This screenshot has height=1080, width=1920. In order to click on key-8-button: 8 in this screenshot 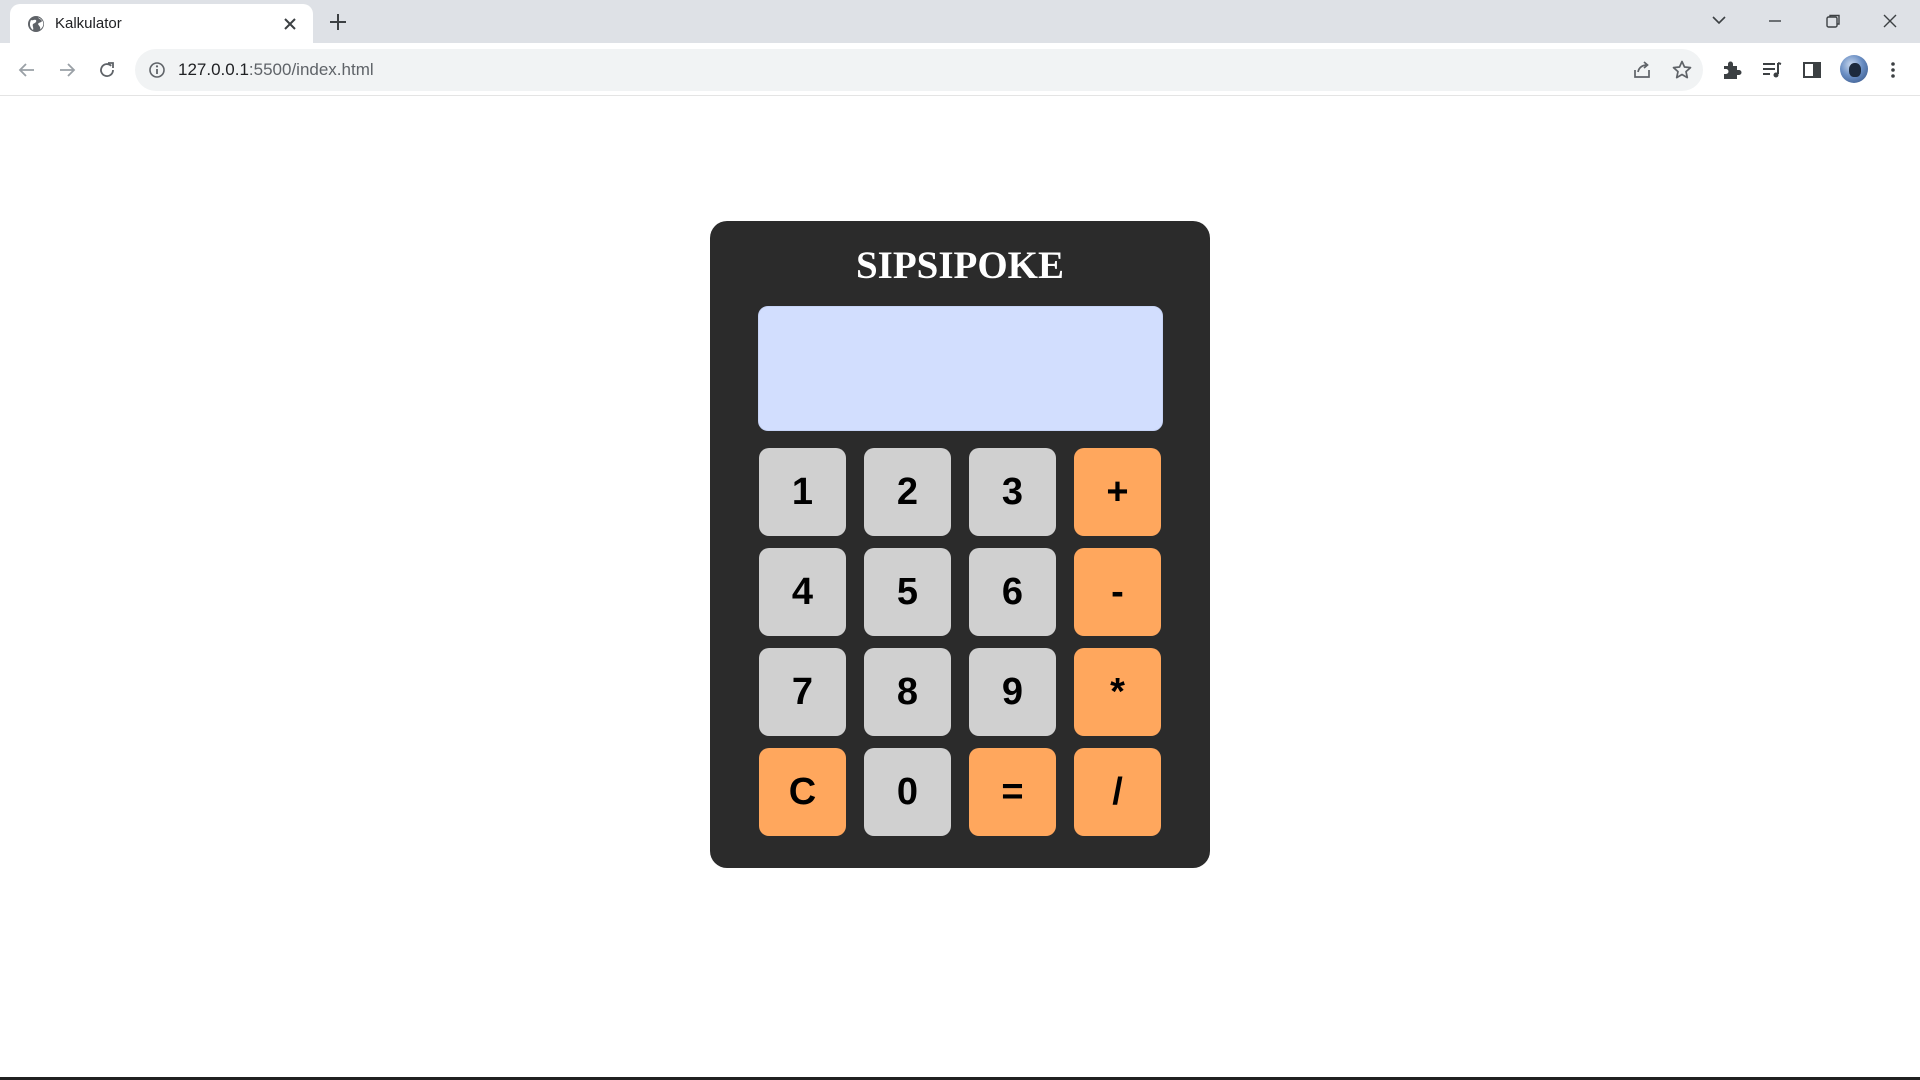, I will do `click(907, 692)`.